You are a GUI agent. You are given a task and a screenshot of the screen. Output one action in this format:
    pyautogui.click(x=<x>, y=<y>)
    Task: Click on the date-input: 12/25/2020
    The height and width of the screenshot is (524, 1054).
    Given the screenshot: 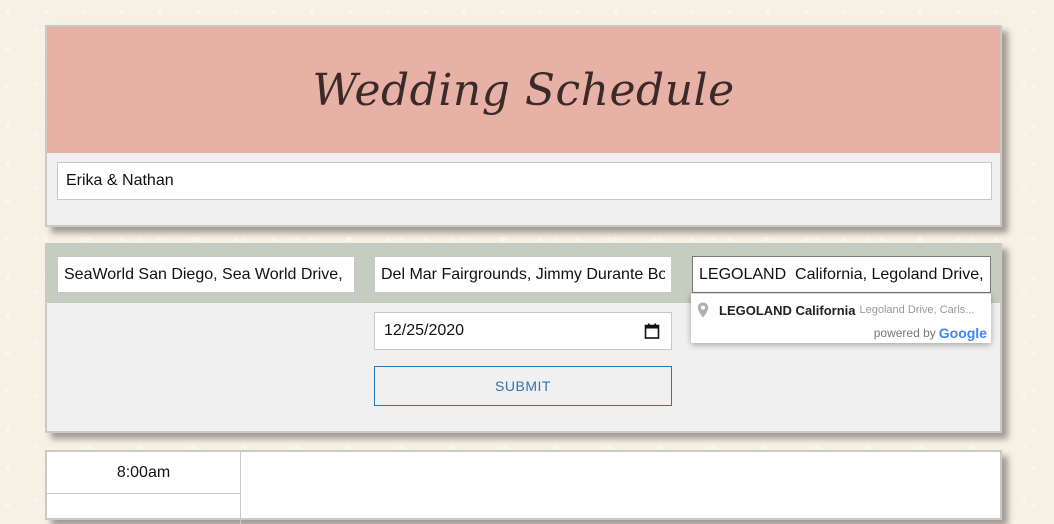 What is the action you would take?
    pyautogui.click(x=523, y=331)
    